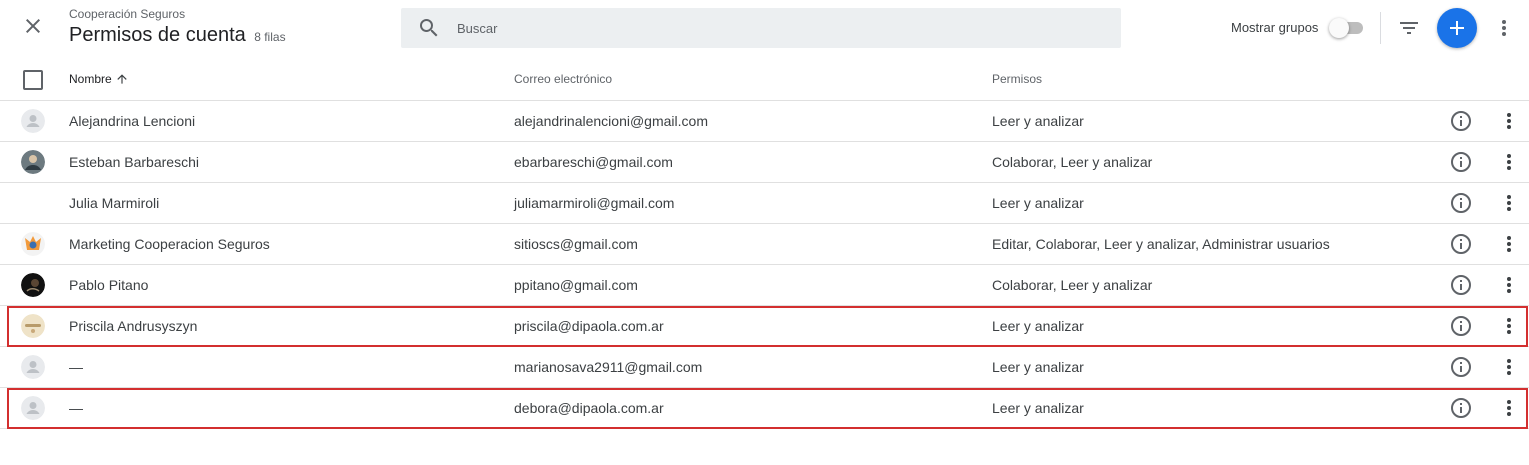 The image size is (1529, 465). What do you see at coordinates (270, 37) in the screenshot?
I see `row-count: 8 filas` at bounding box center [270, 37].